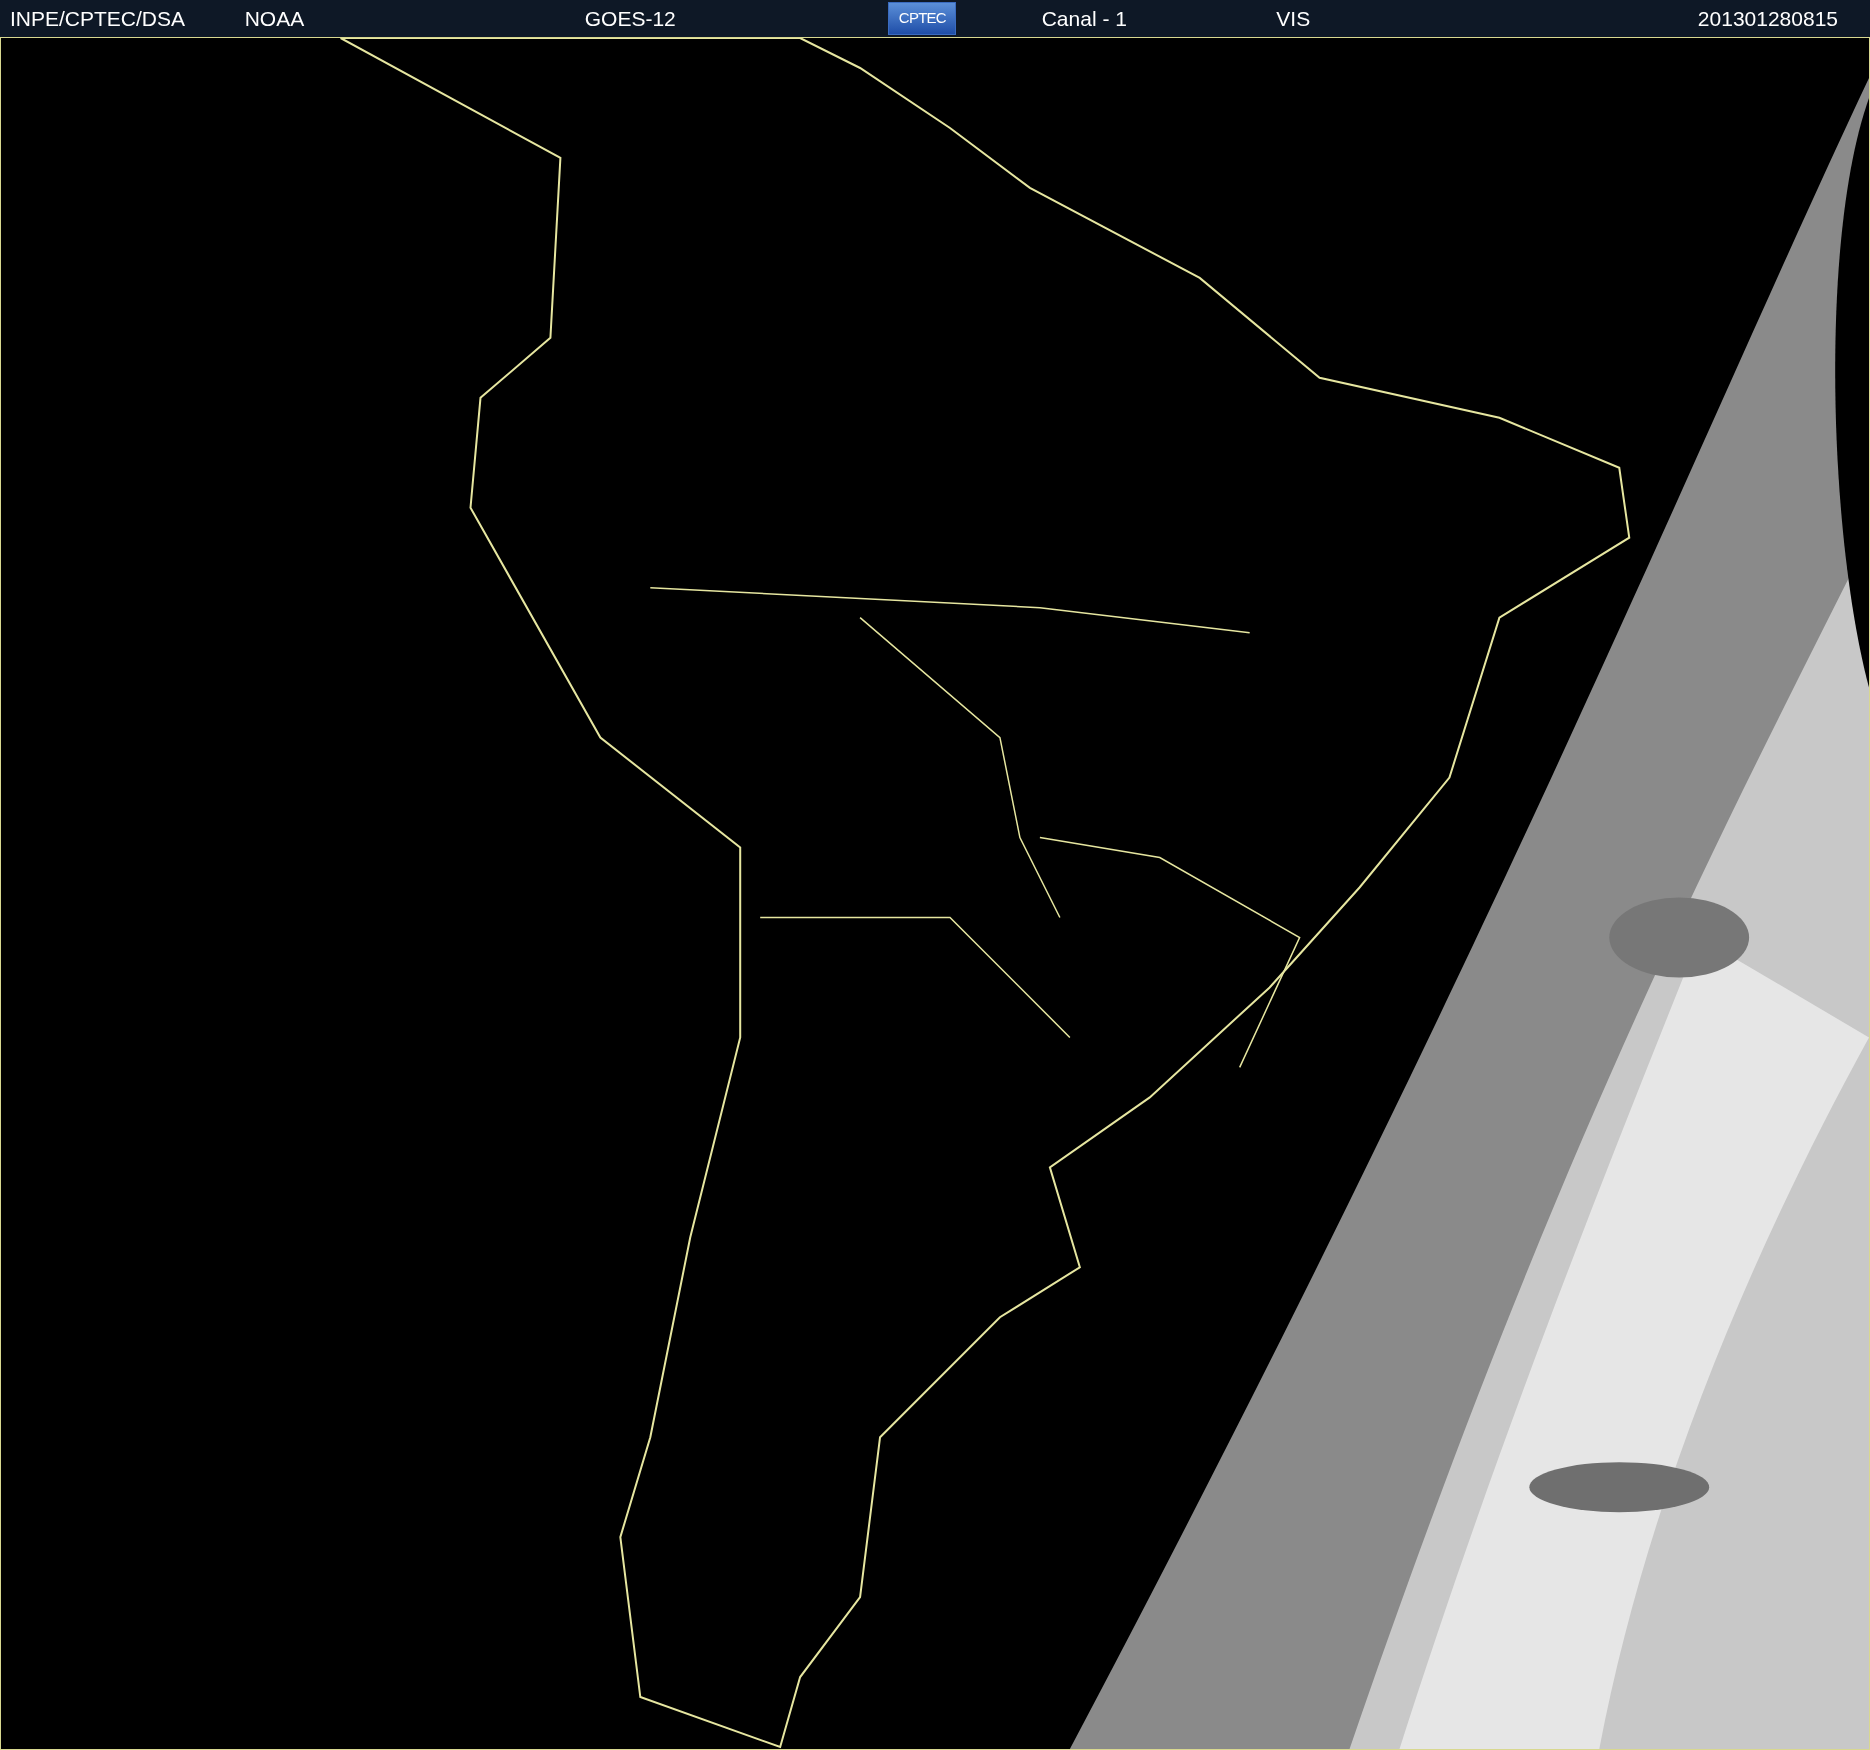 This screenshot has height=1750, width=1870. Describe the element at coordinates (1293, 18) in the screenshot. I see `band-label: VIS` at that location.